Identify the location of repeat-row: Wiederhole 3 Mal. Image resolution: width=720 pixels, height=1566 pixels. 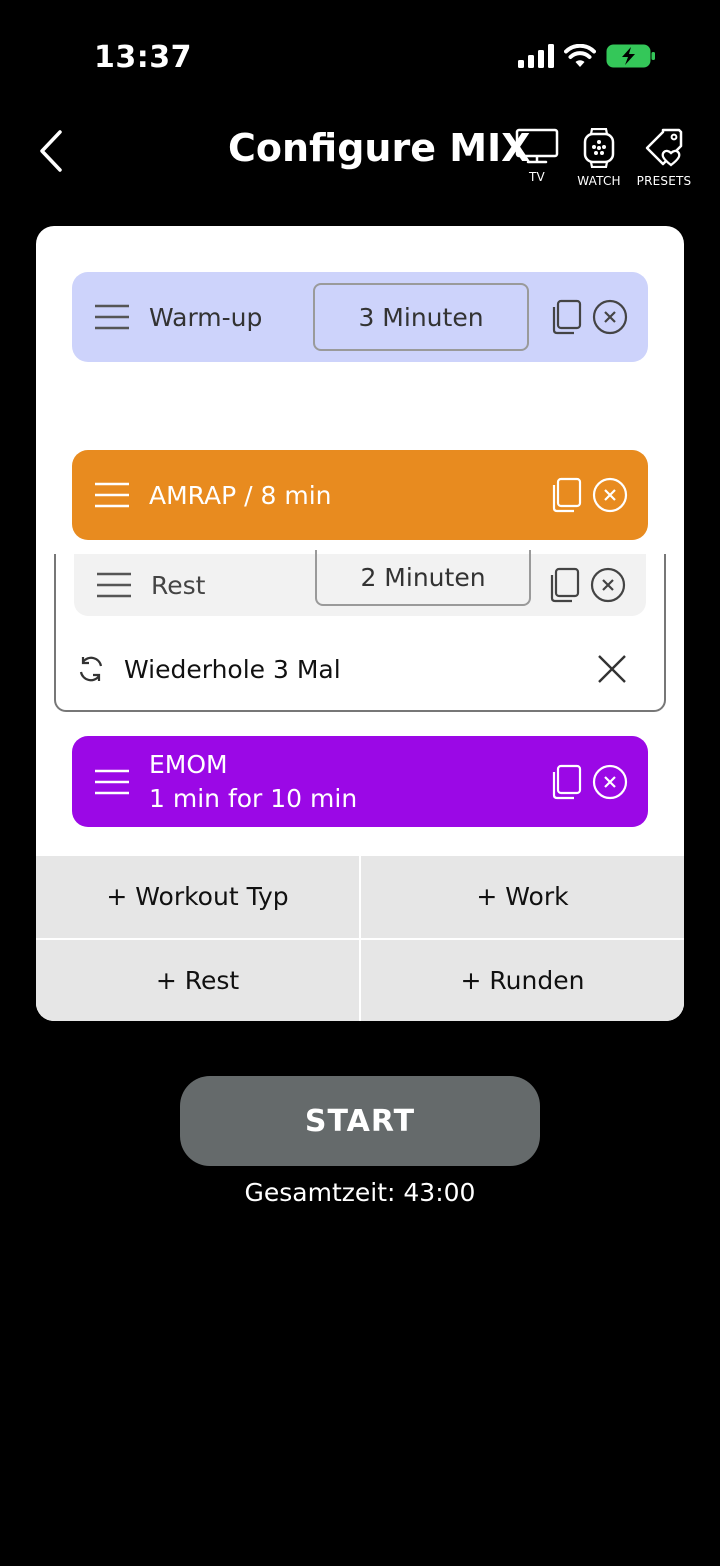
(360, 669).